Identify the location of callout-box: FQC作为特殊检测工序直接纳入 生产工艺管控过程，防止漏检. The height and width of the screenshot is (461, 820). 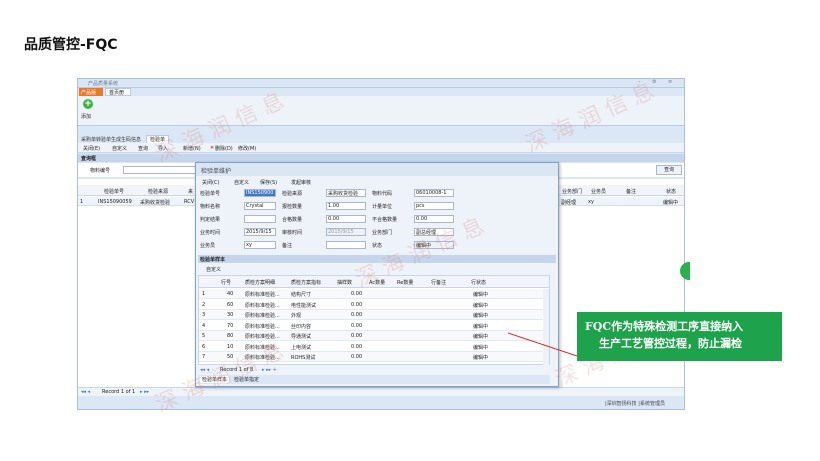
(679, 336).